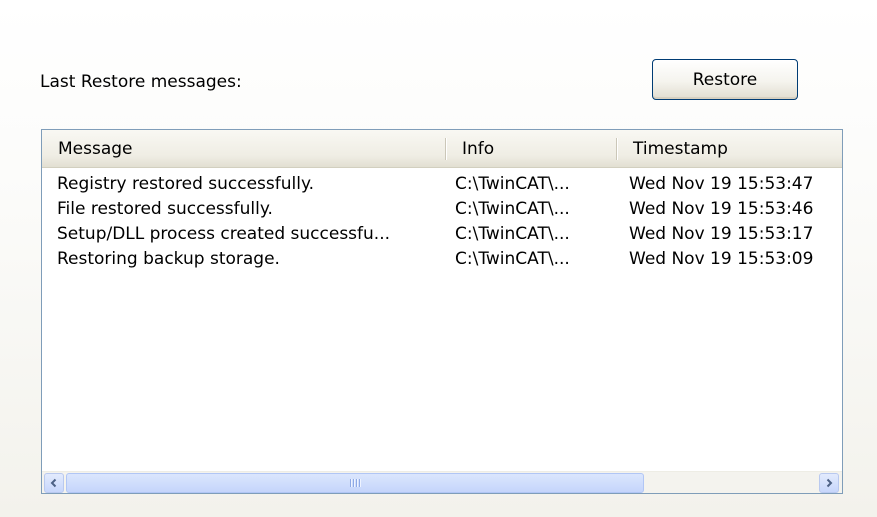 This screenshot has height=517, width=877. What do you see at coordinates (531, 148) in the screenshot?
I see `column-header-info: Info` at bounding box center [531, 148].